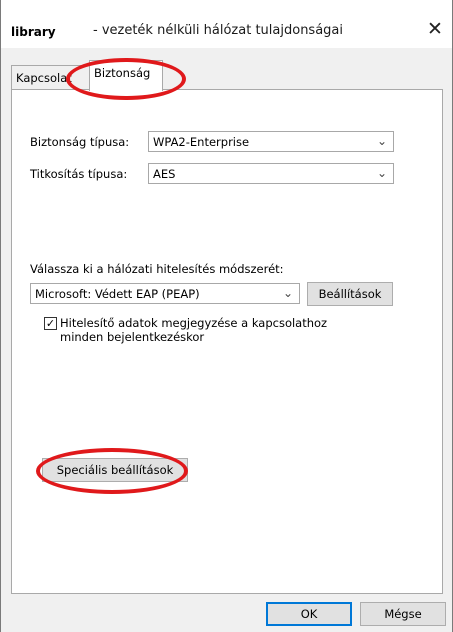  Describe the element at coordinates (403, 614) in the screenshot. I see `cancel-button: Mégse` at that location.